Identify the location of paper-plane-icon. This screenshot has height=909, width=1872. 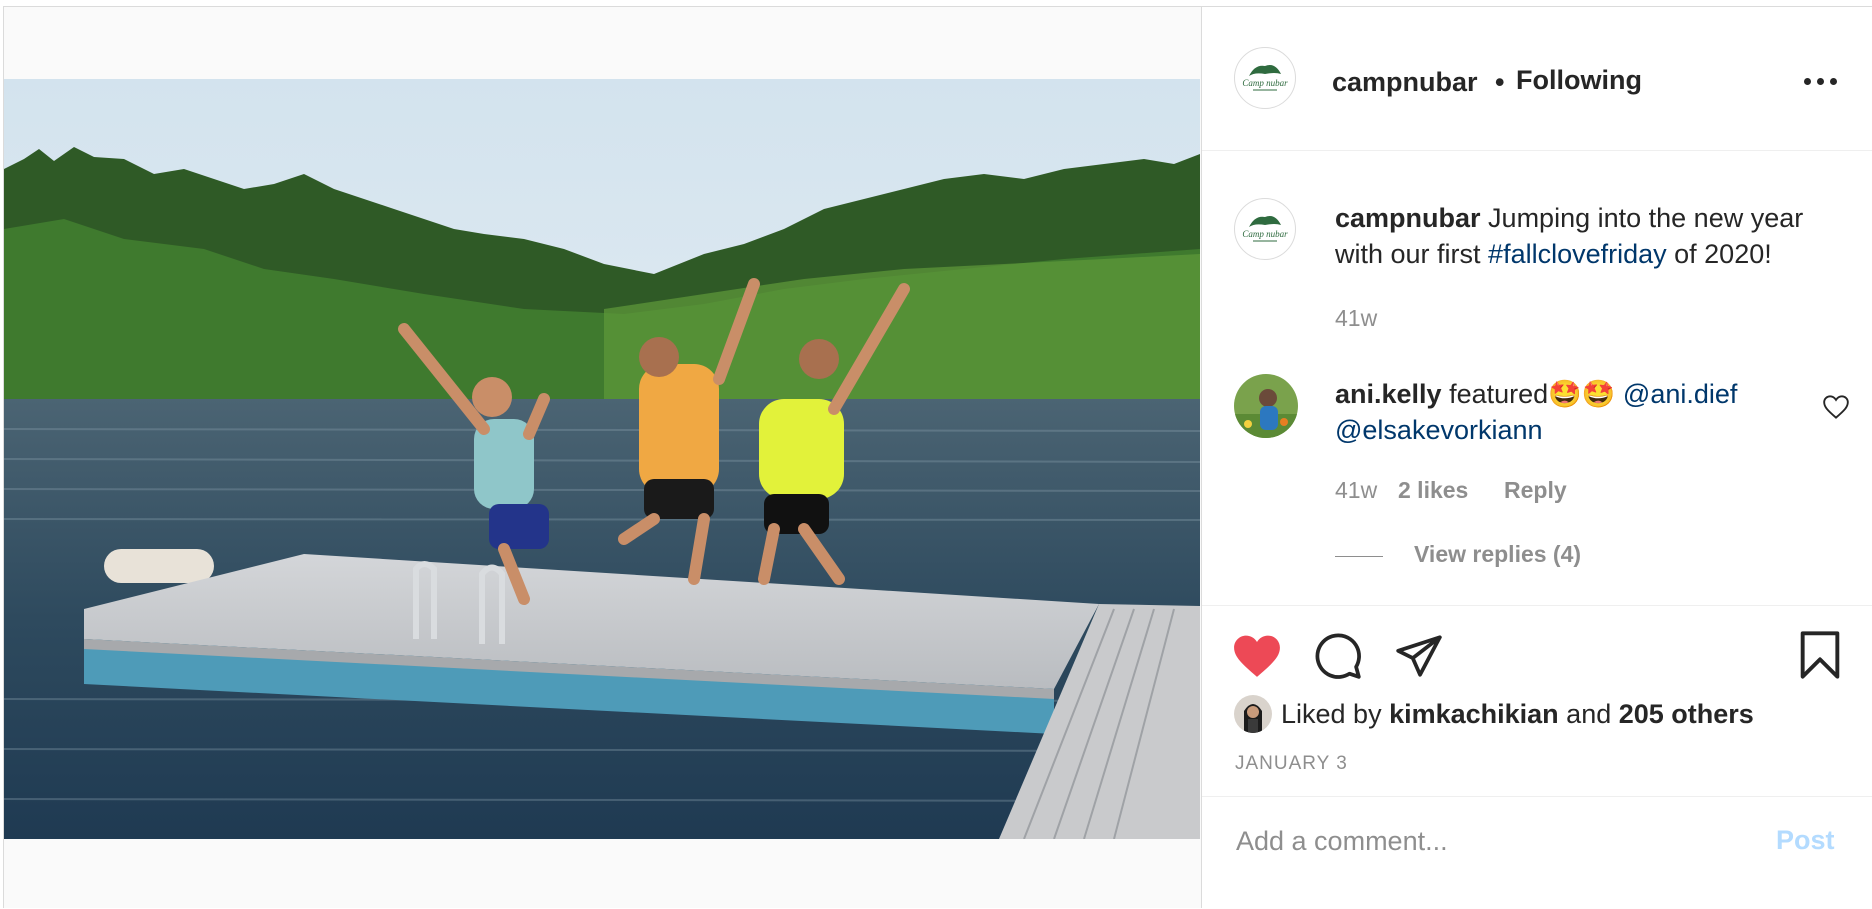
(1419, 656).